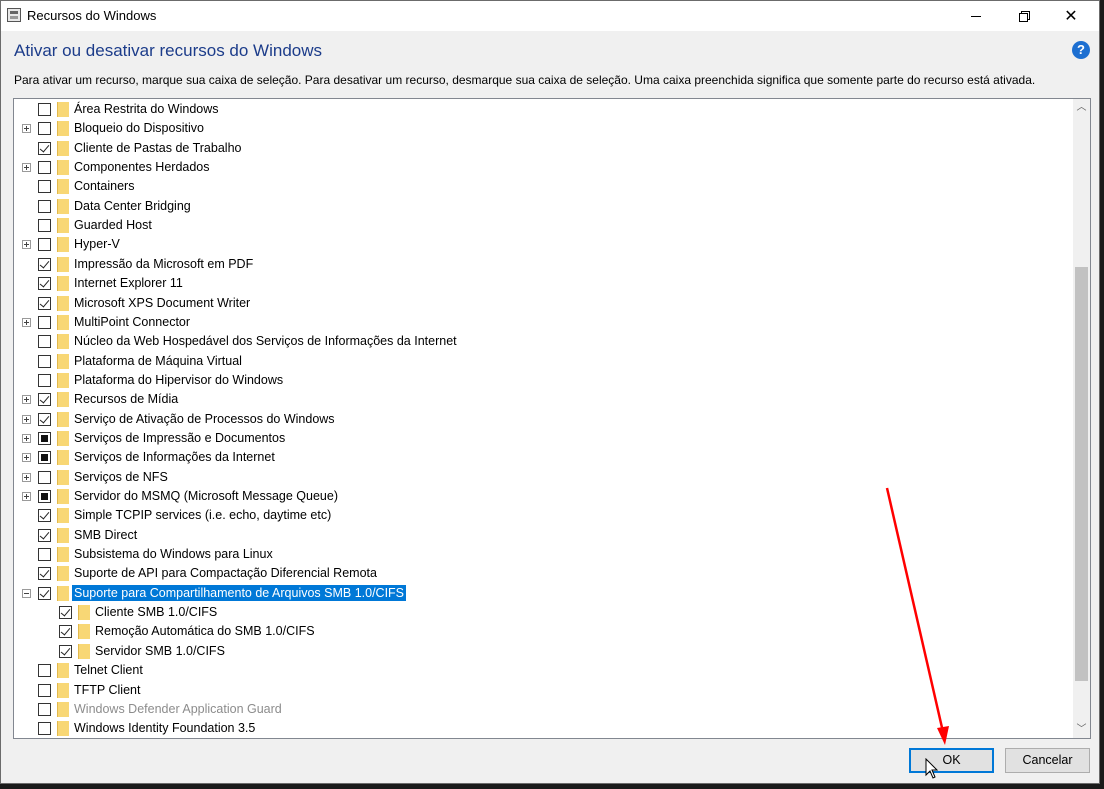 The width and height of the screenshot is (1104, 789). I want to click on annotation-arrow-icon, so click(917, 616).